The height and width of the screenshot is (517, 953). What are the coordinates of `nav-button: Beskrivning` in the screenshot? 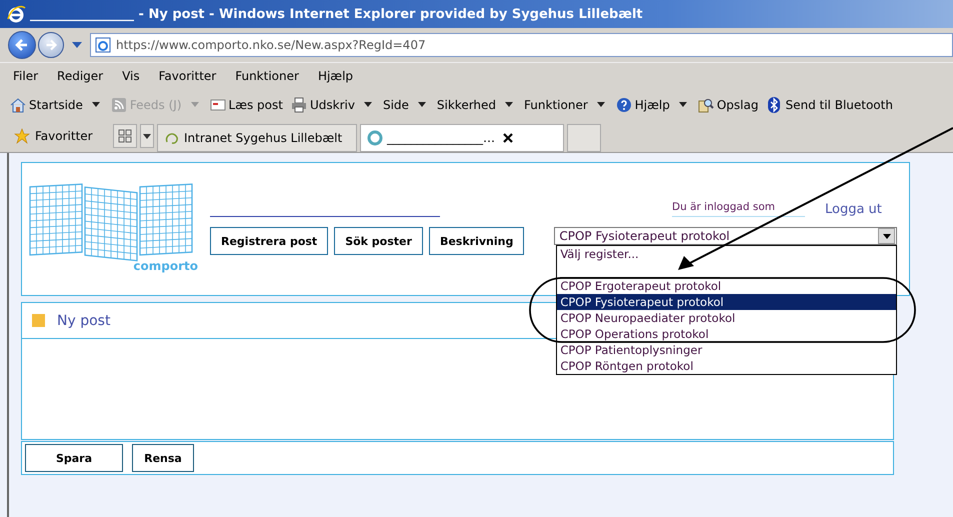 It's located at (476, 241).